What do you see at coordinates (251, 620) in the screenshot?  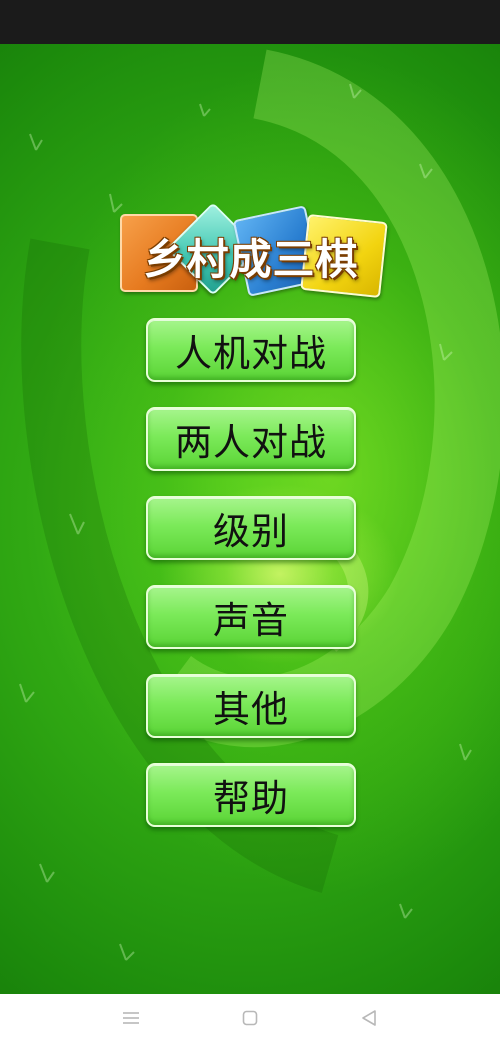 I see `sound-label: 声音` at bounding box center [251, 620].